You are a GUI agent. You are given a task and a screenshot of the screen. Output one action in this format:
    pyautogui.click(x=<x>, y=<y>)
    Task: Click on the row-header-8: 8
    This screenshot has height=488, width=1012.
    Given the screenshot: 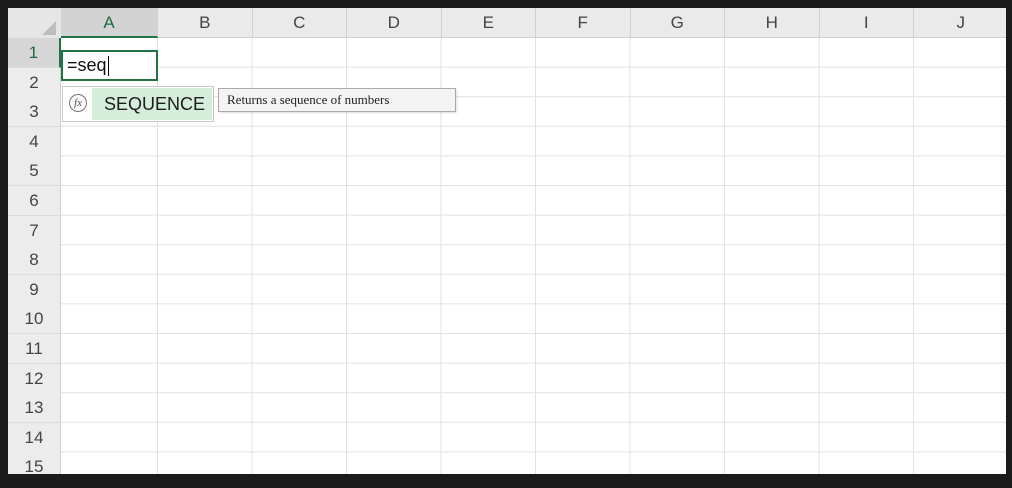 What is the action you would take?
    pyautogui.click(x=34, y=260)
    